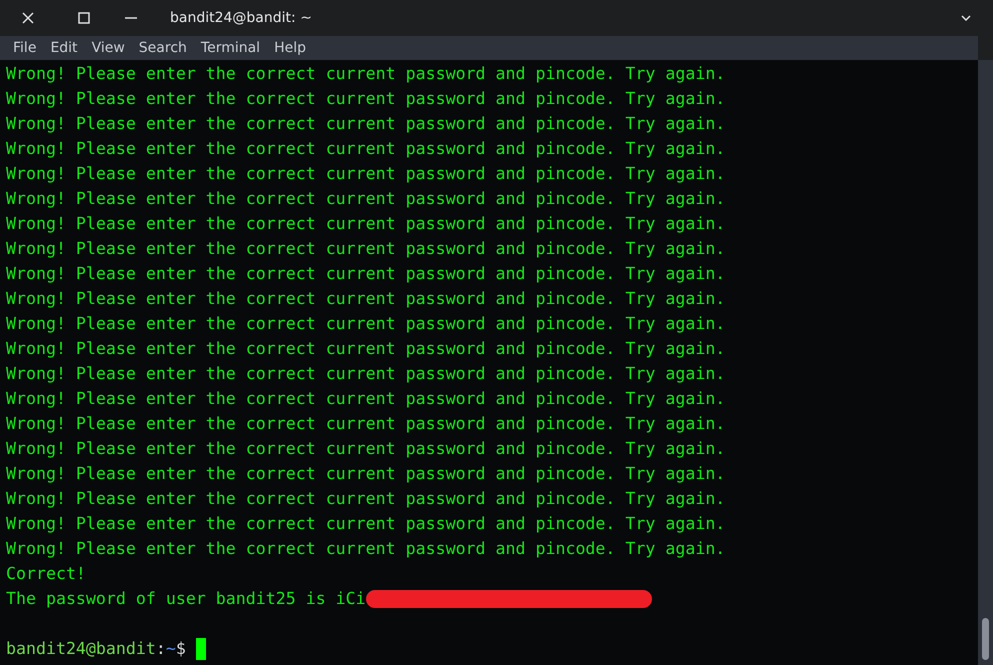 Image resolution: width=993 pixels, height=665 pixels. Describe the element at coordinates (290, 48) in the screenshot. I see `menu-item: Help` at that location.